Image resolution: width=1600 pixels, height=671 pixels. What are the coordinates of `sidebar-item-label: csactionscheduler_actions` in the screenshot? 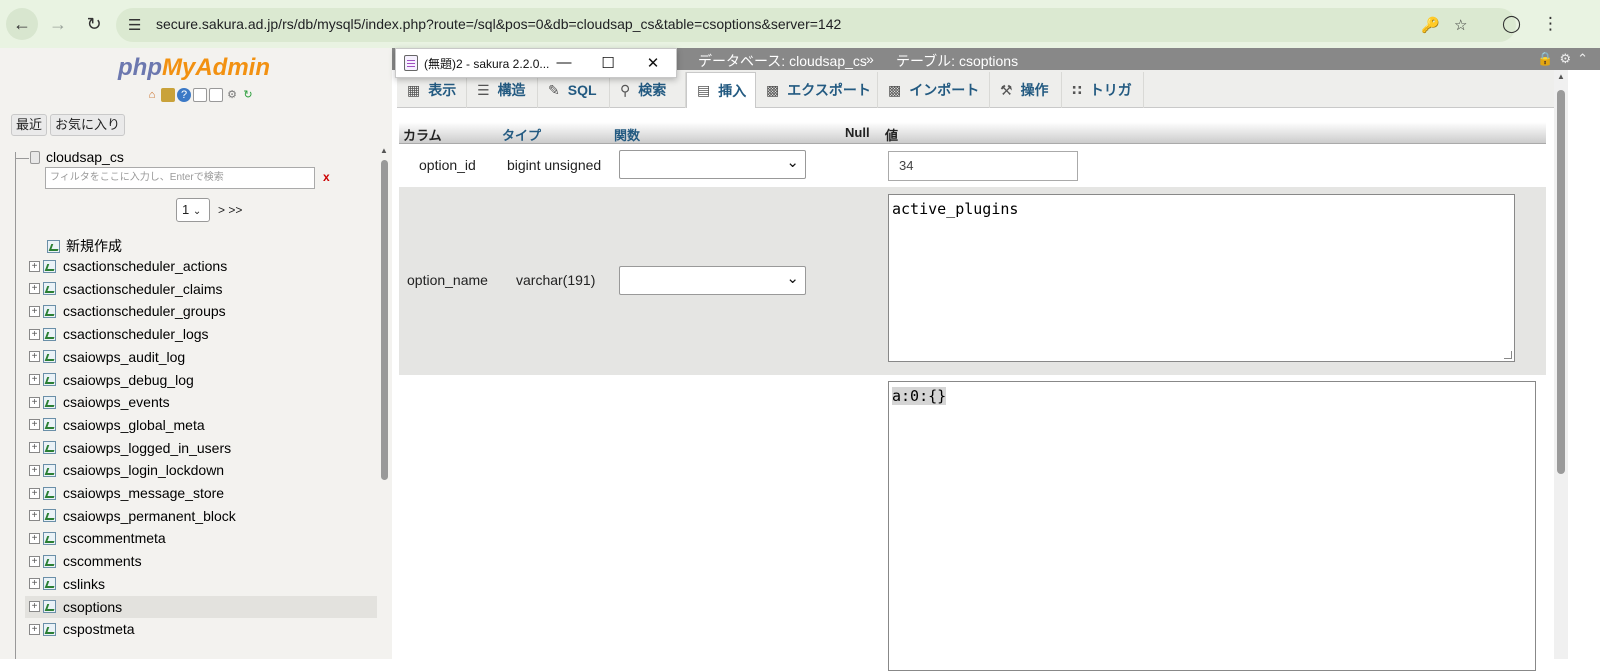 It's located at (145, 266).